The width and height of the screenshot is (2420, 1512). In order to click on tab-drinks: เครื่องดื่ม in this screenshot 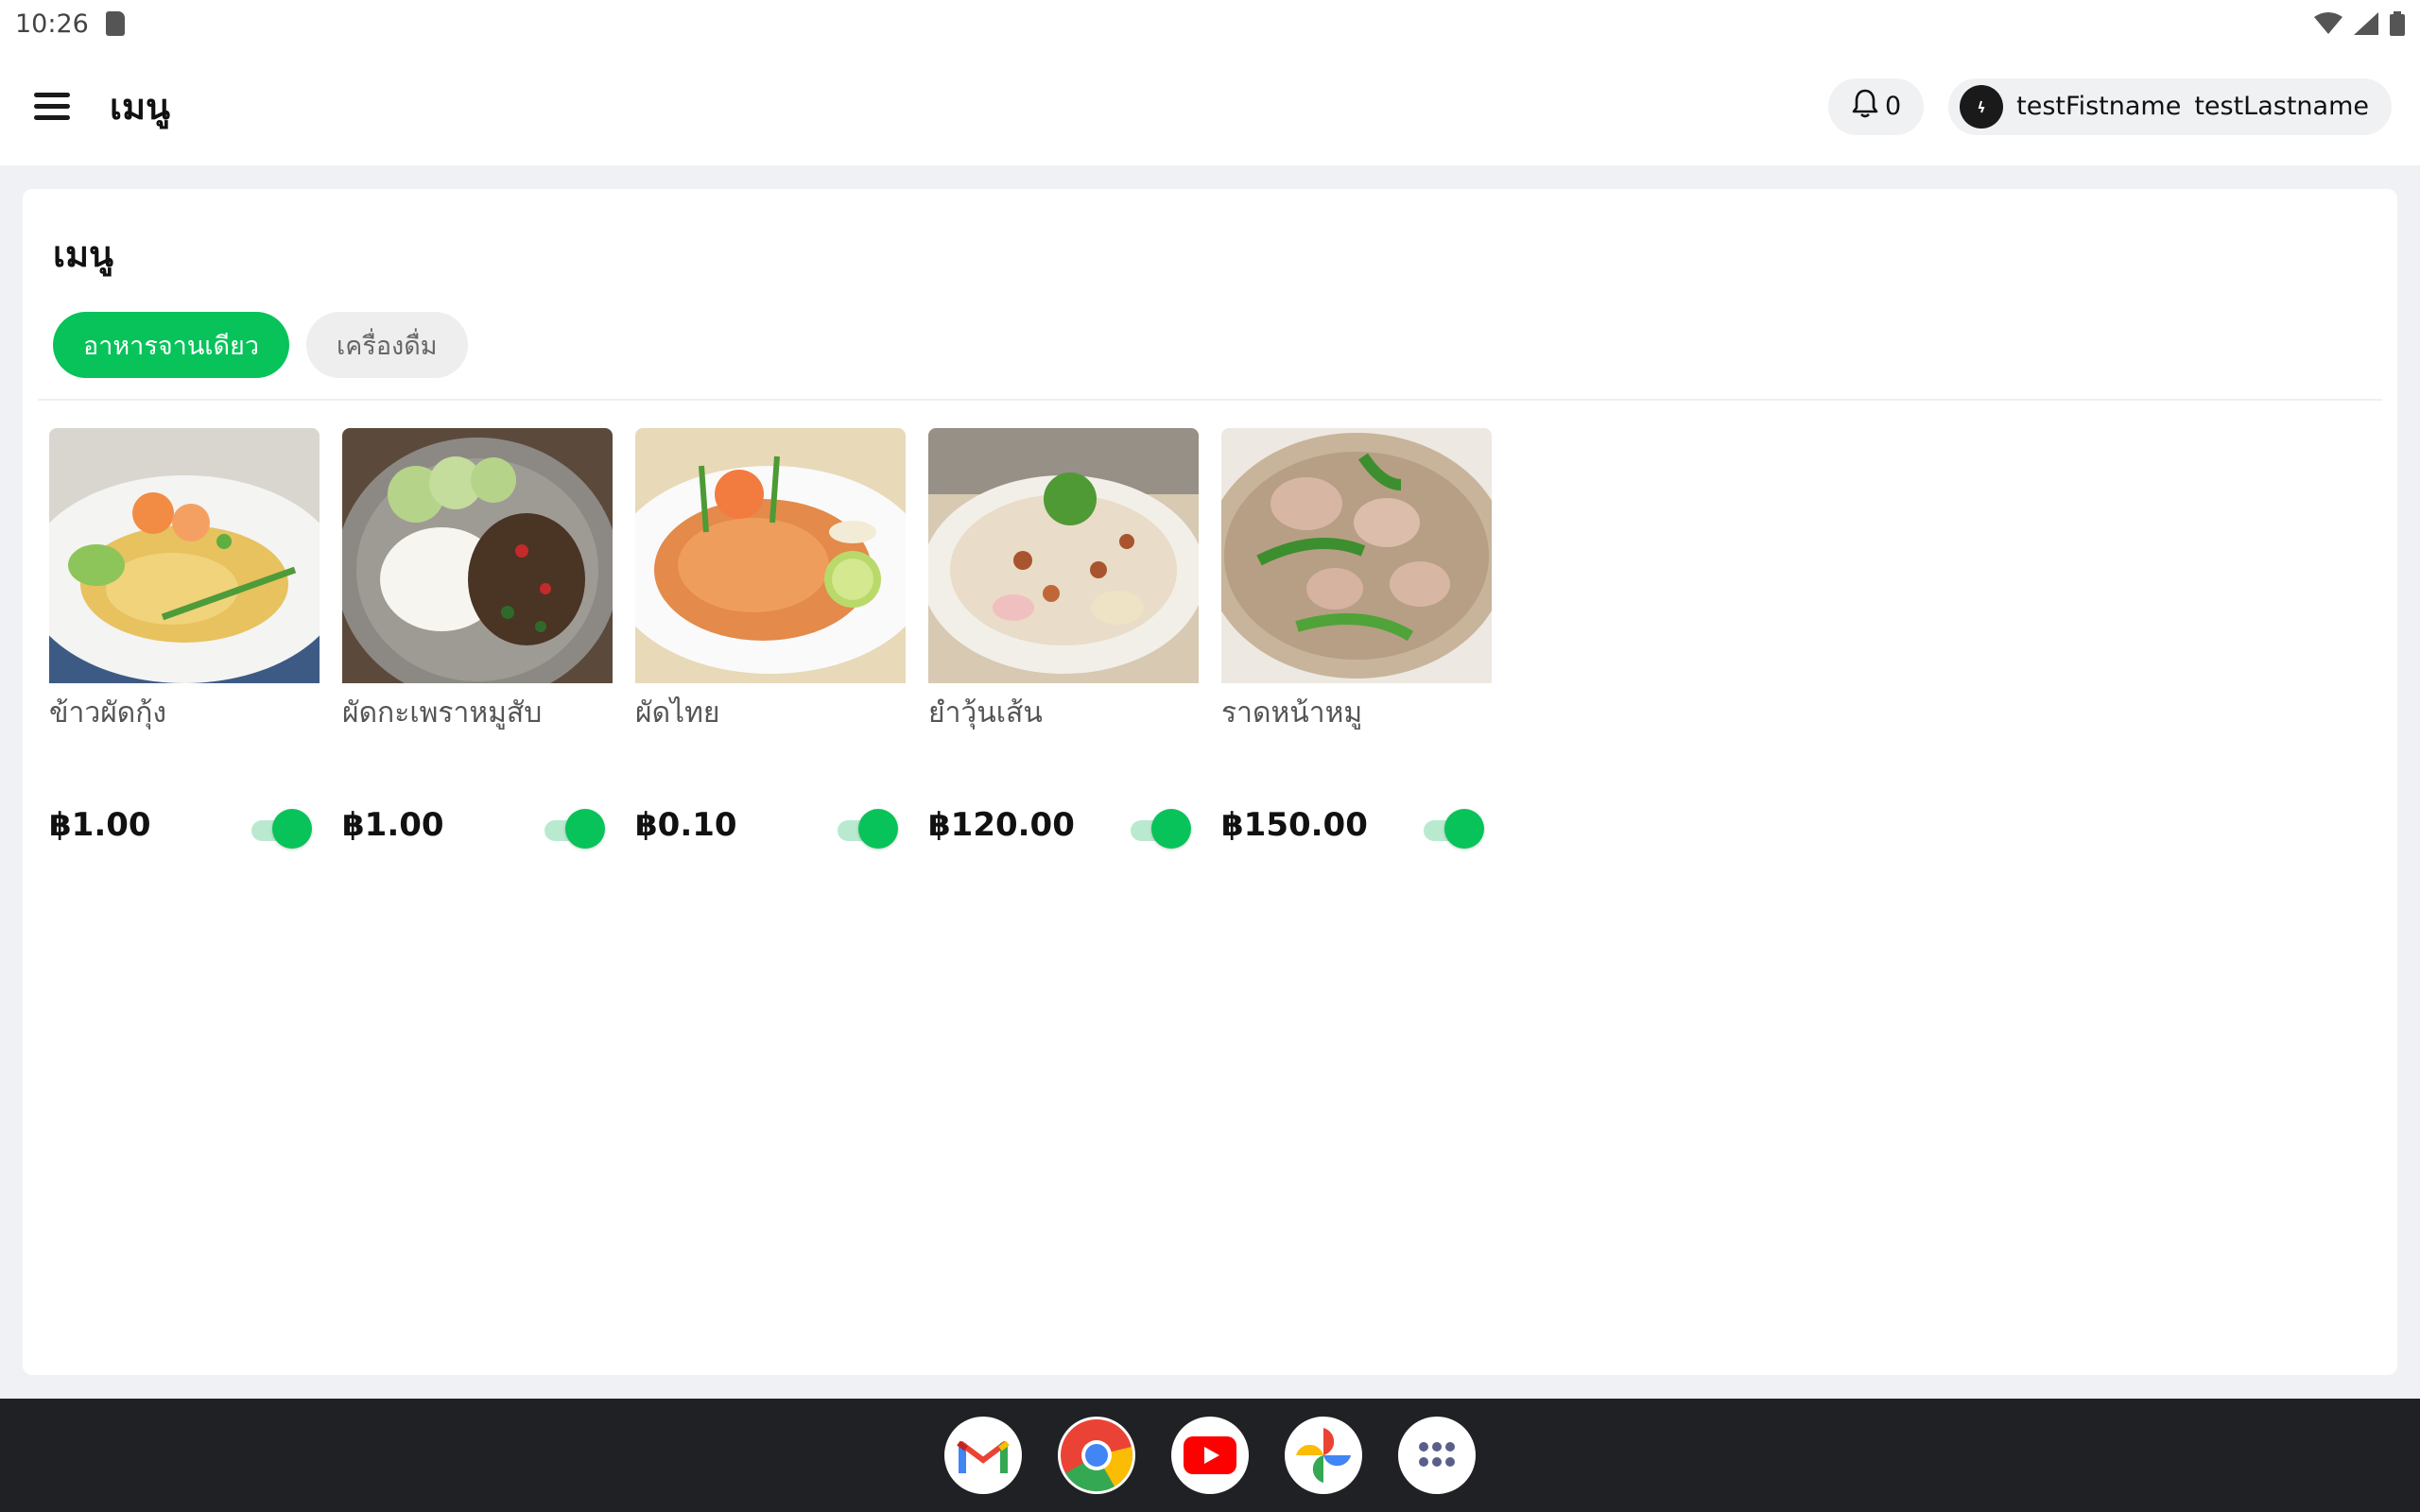, I will do `click(387, 345)`.